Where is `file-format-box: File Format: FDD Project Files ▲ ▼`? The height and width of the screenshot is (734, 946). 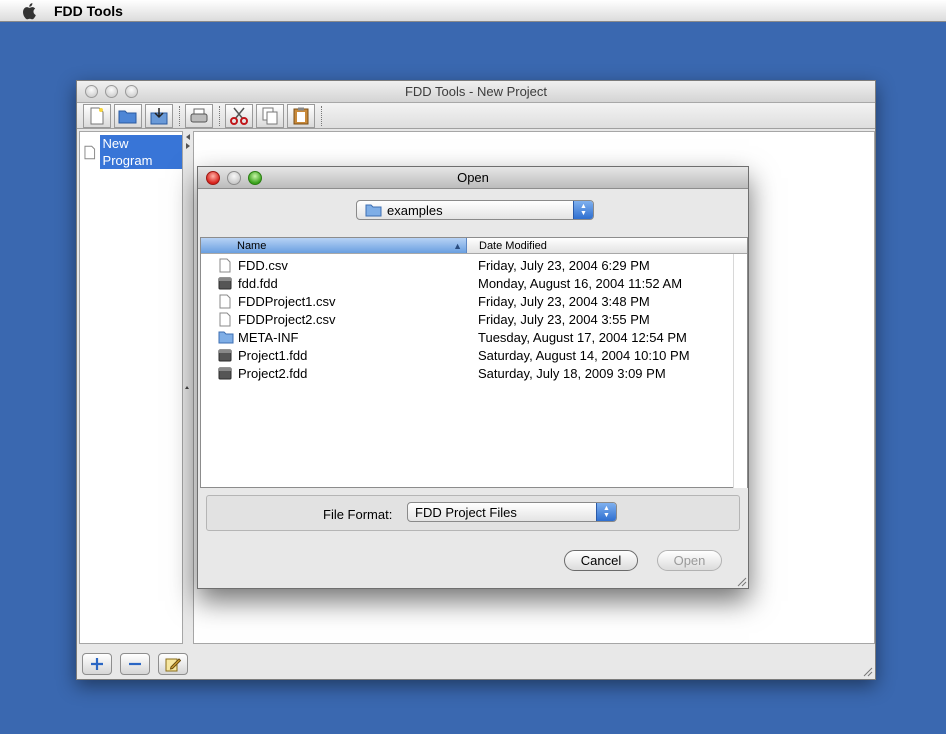
file-format-box: File Format: FDD Project Files ▲ ▼ is located at coordinates (473, 513).